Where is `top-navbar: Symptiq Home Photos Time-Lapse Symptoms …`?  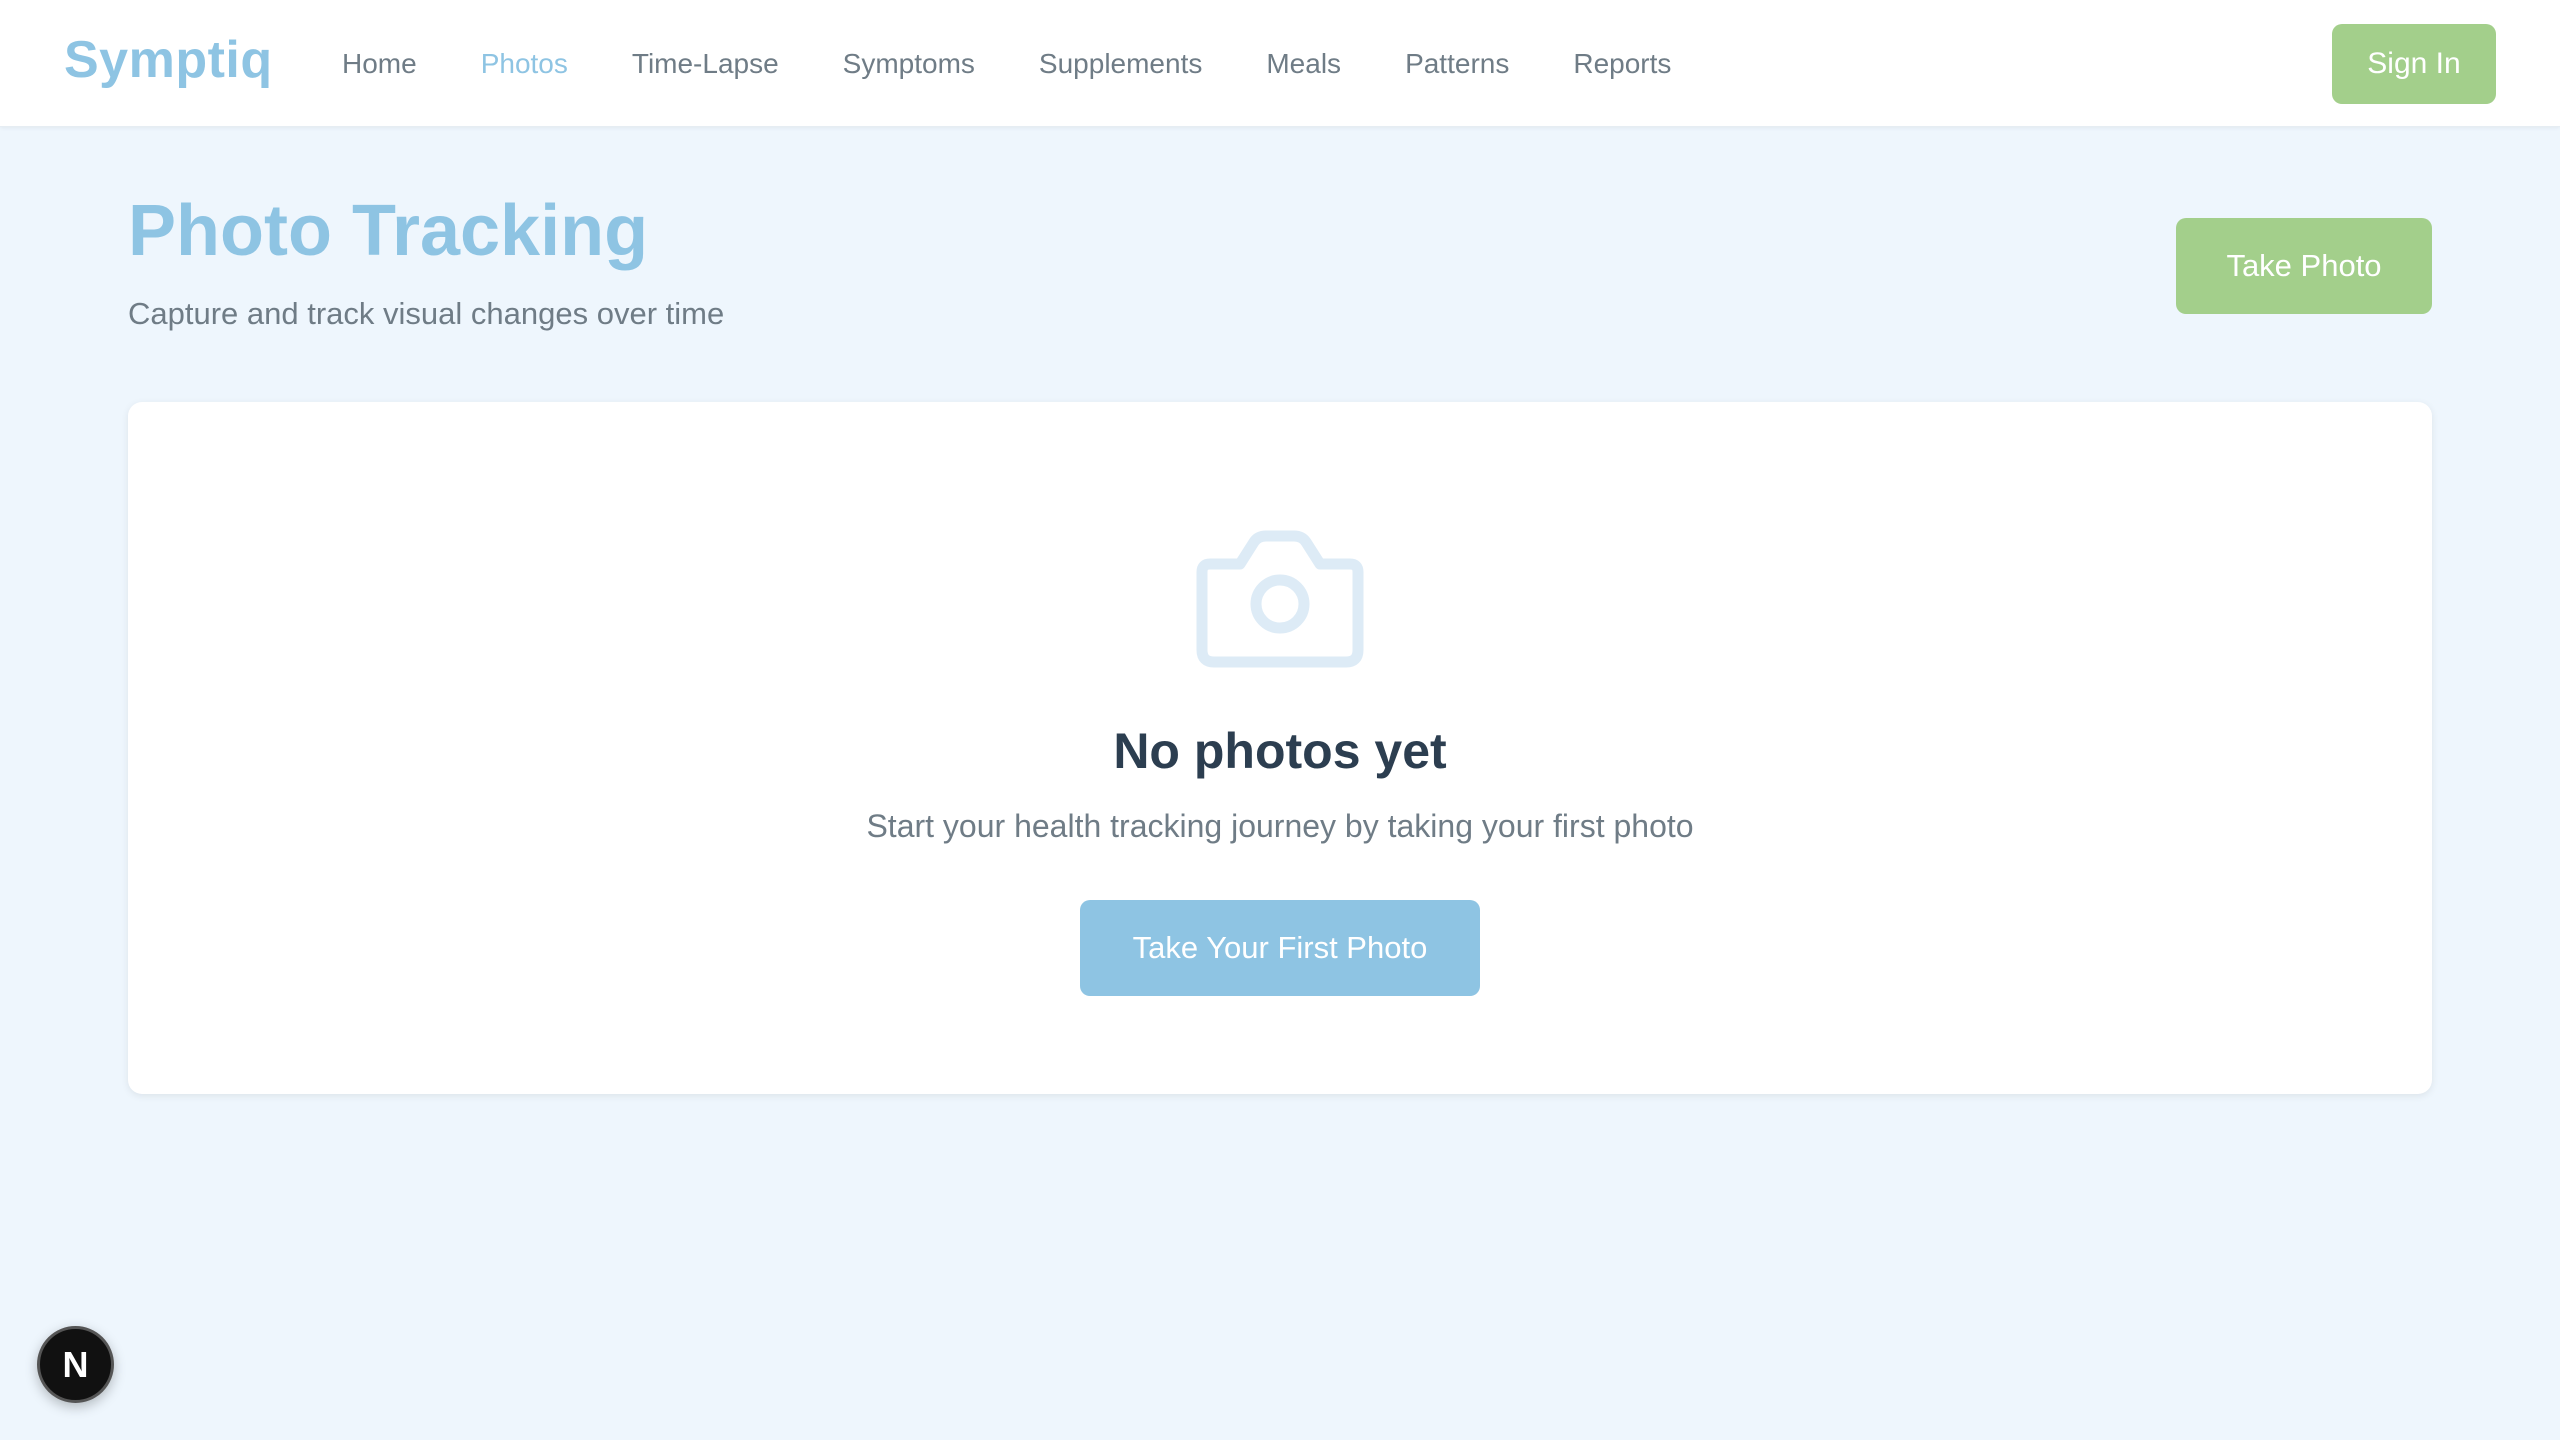
top-navbar: Symptiq Home Photos Time-Lapse Symptoms … is located at coordinates (1280, 63).